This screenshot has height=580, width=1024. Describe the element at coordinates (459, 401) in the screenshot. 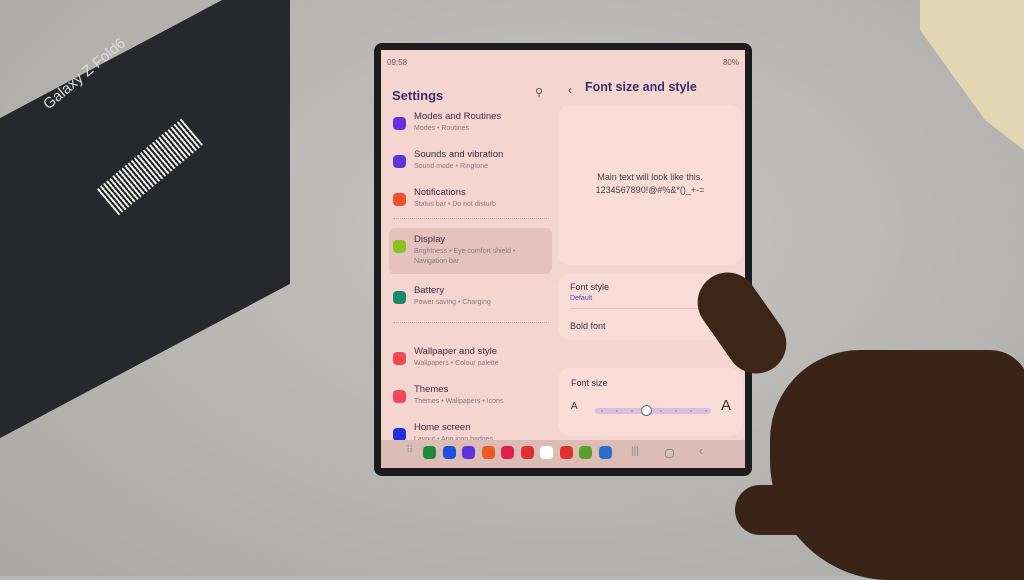

I see `settings-item-subtitle: Themes • Wallpapers • Icons` at that location.